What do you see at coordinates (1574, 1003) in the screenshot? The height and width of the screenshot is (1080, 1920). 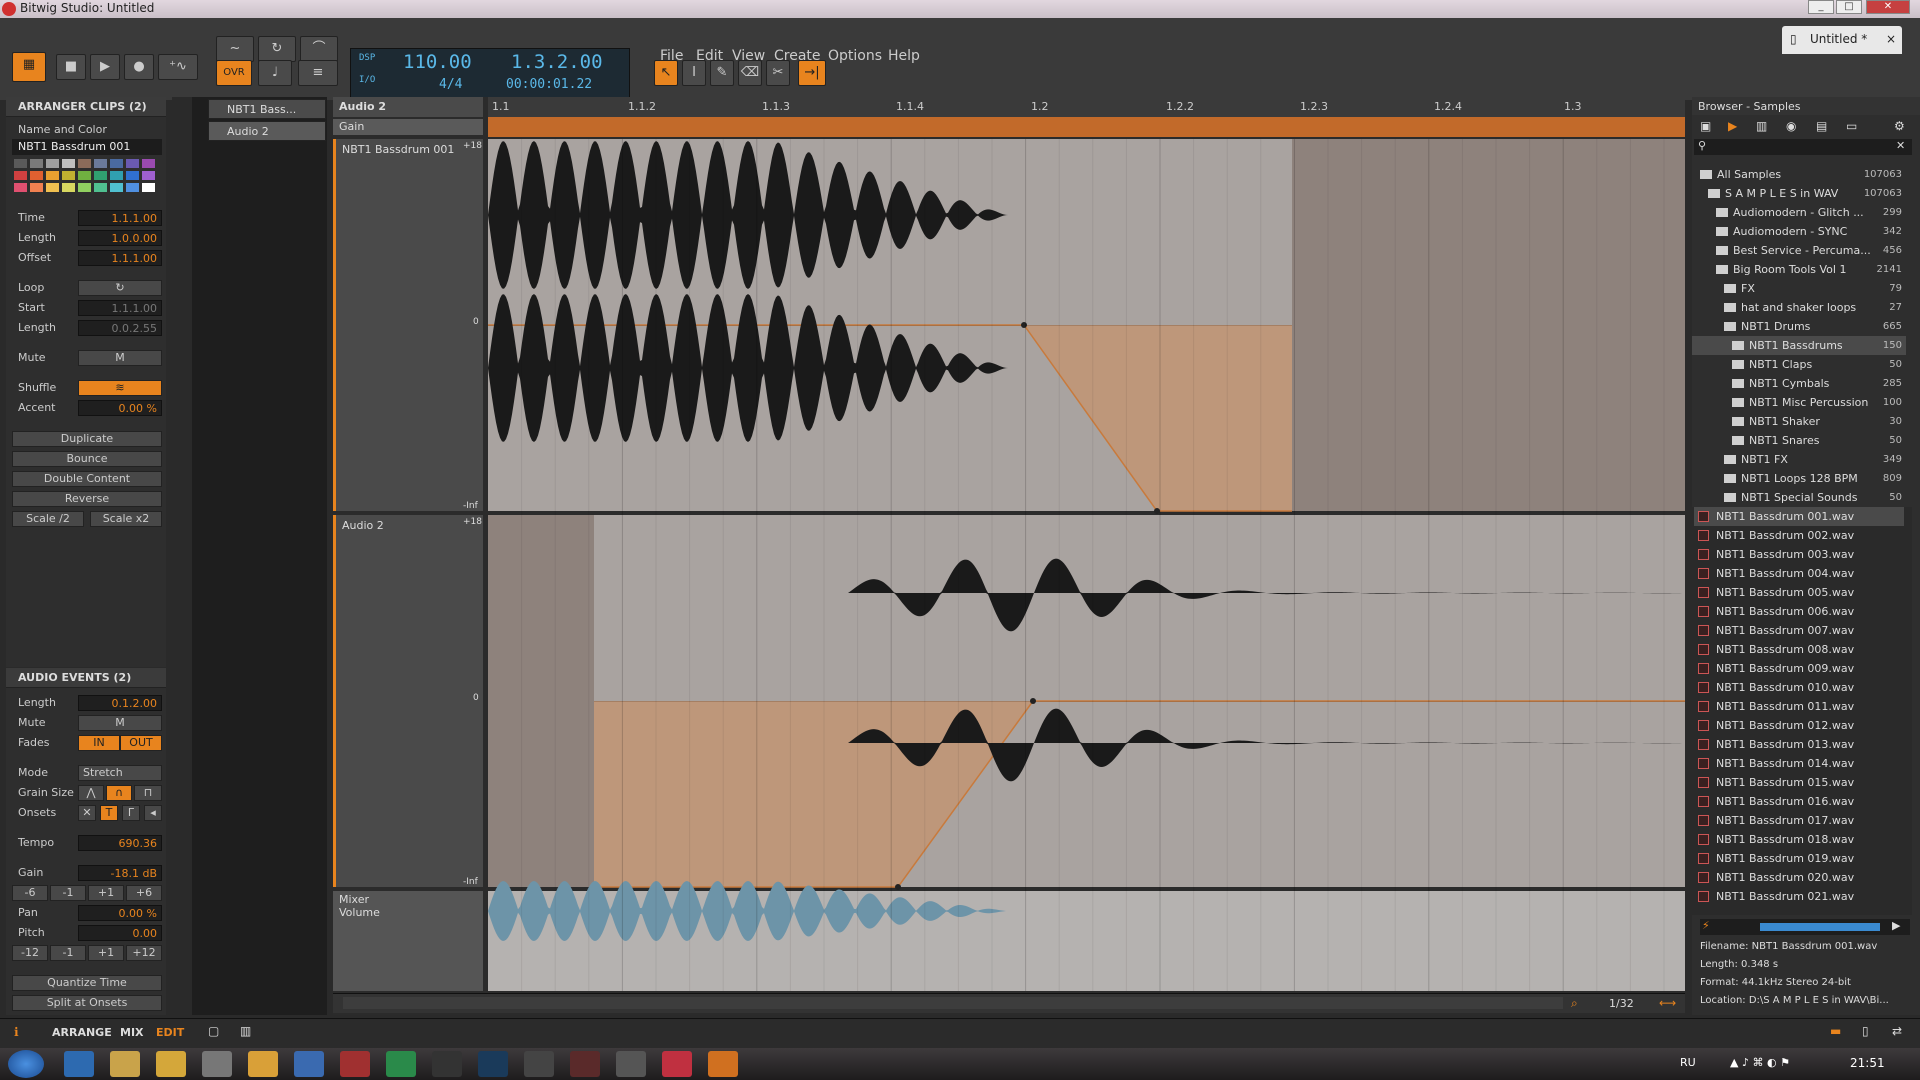 I see `zoom-icon: ⌕` at bounding box center [1574, 1003].